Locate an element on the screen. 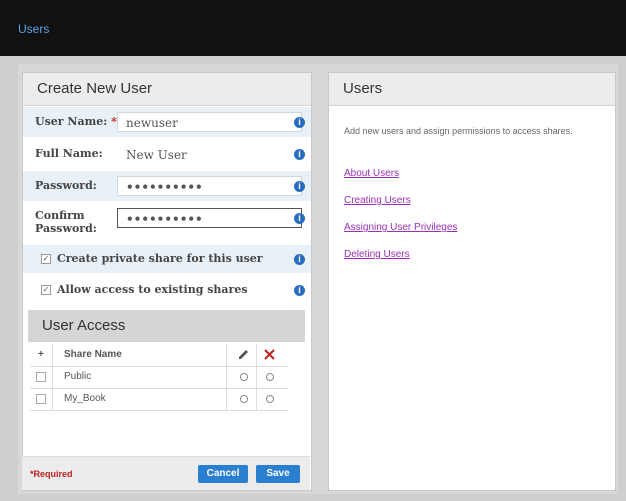 The width and height of the screenshot is (626, 501). user-access-header: User Access is located at coordinates (166, 326).